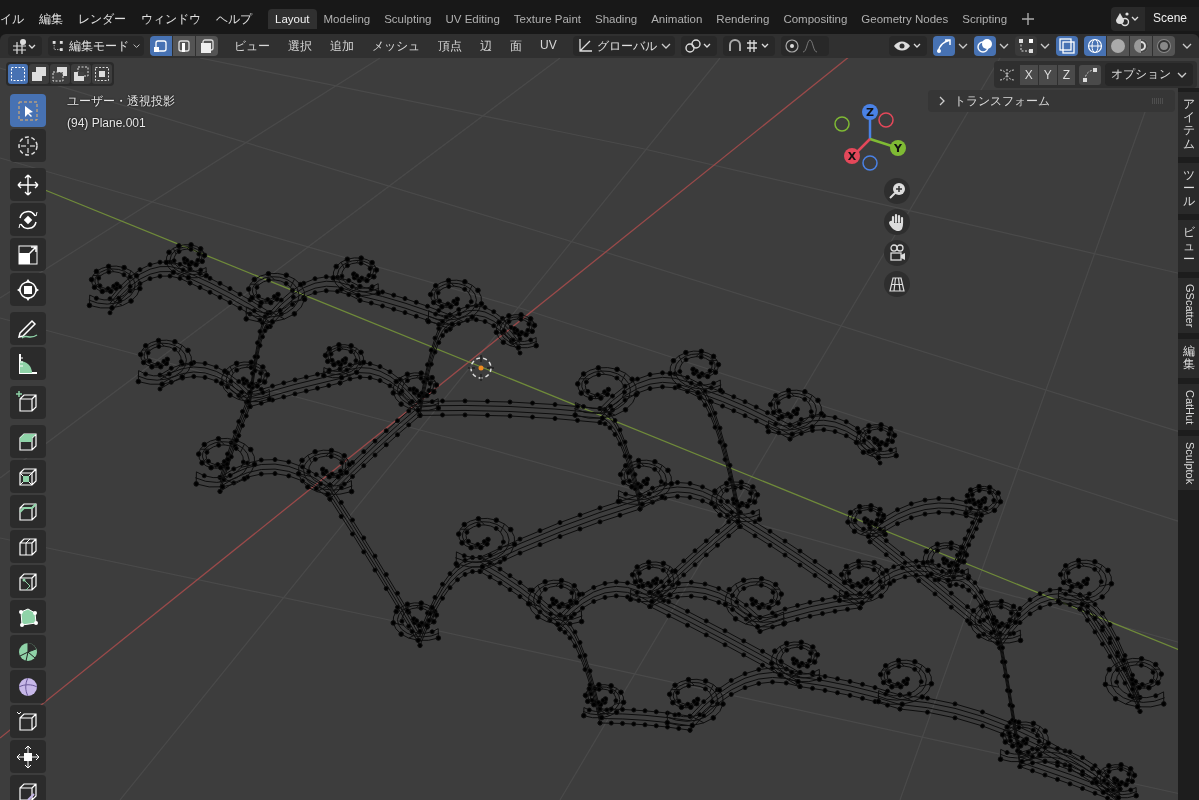 The height and width of the screenshot is (800, 1199). I want to click on workspace-tab: Shading, so click(616, 19).